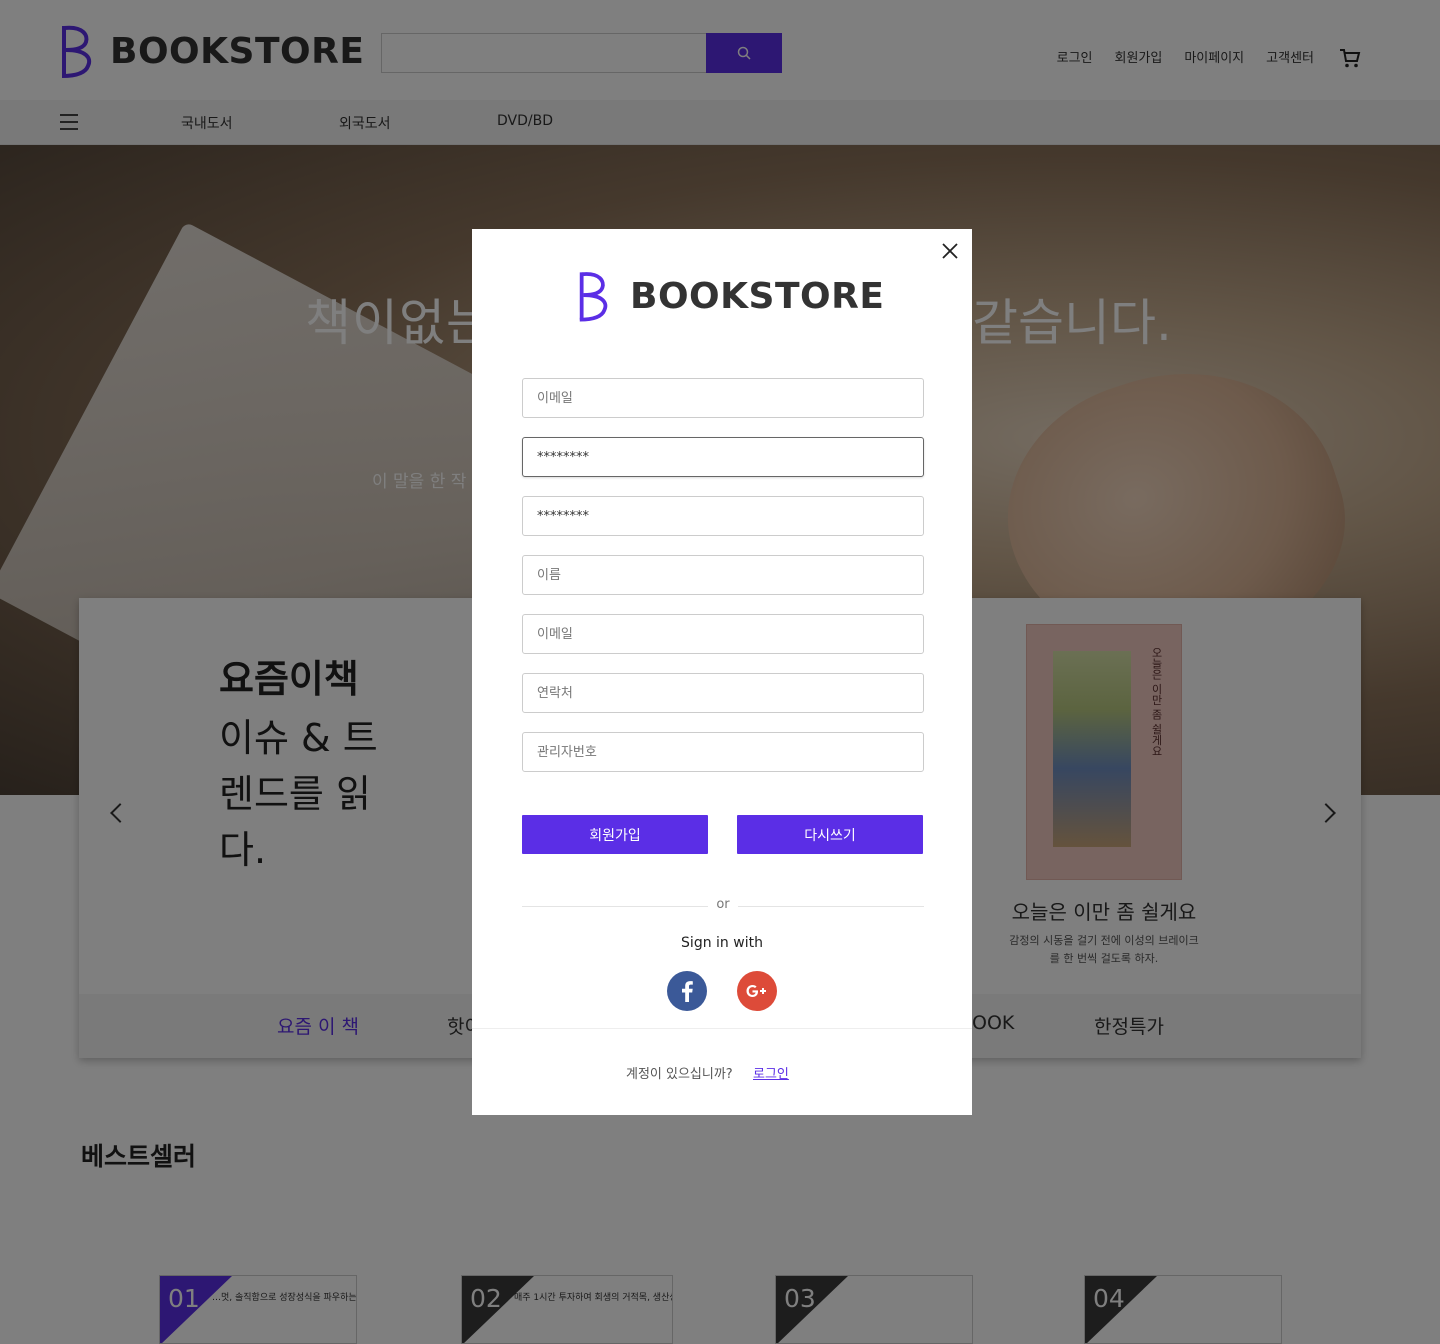 Image resolution: width=1440 pixels, height=1344 pixels. Describe the element at coordinates (722, 1028) in the screenshot. I see `modal-footer-divider` at that location.